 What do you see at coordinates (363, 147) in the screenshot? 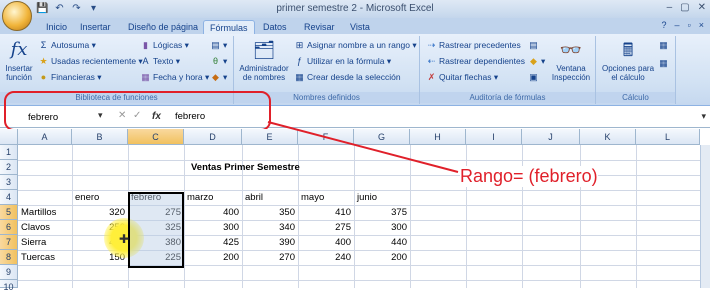
I see `annotation-arrow` at bounding box center [363, 147].